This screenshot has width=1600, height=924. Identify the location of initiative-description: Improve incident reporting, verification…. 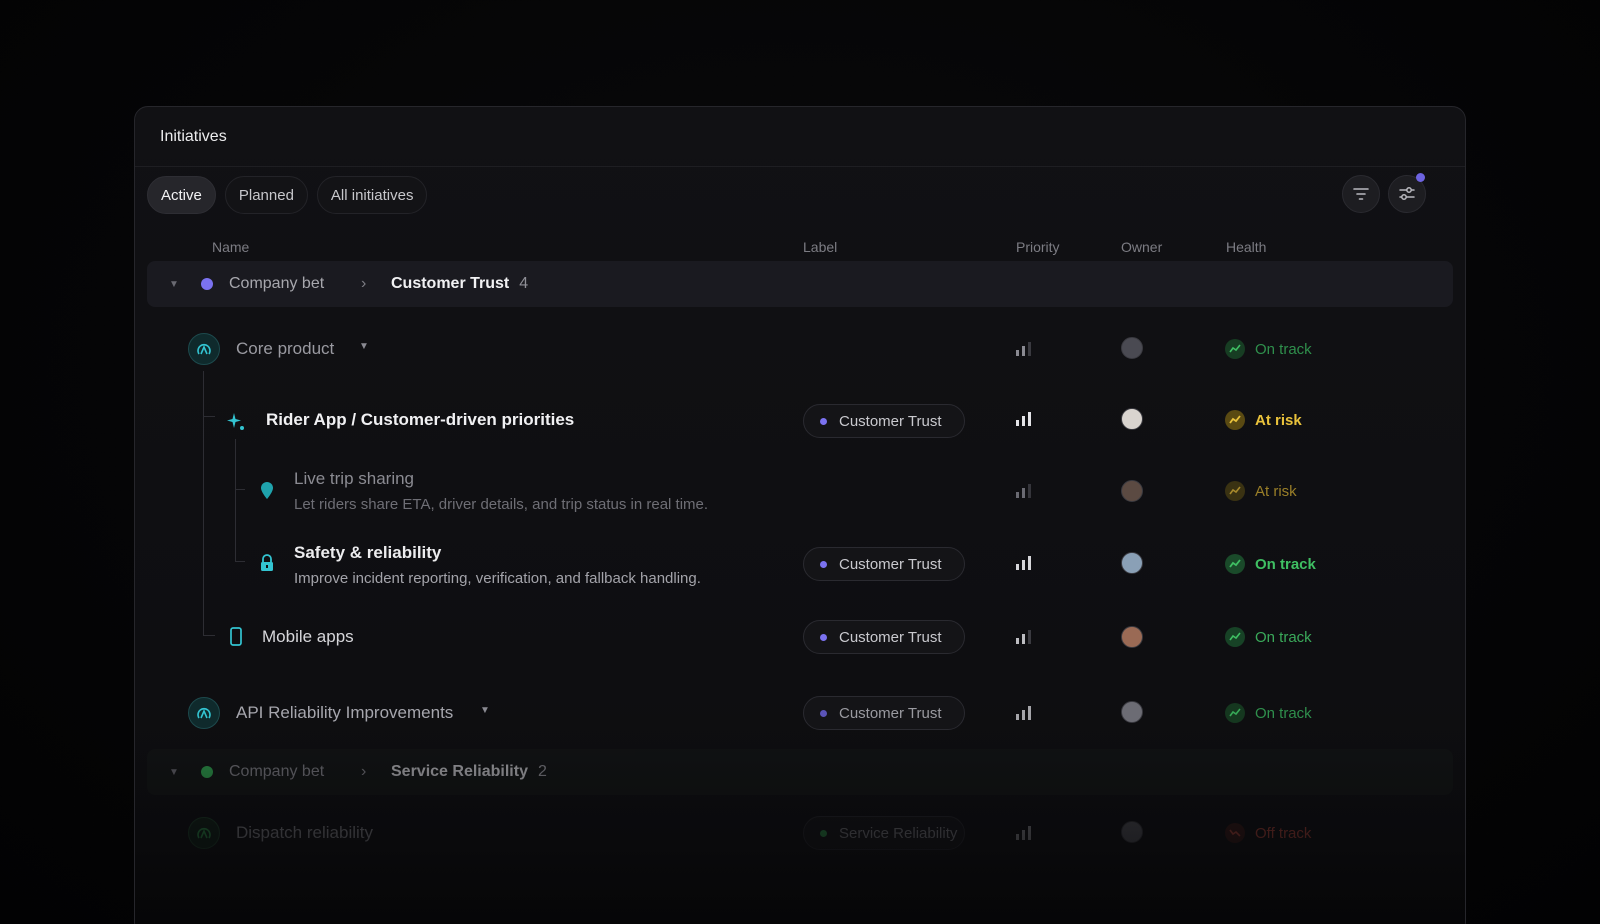
(497, 578).